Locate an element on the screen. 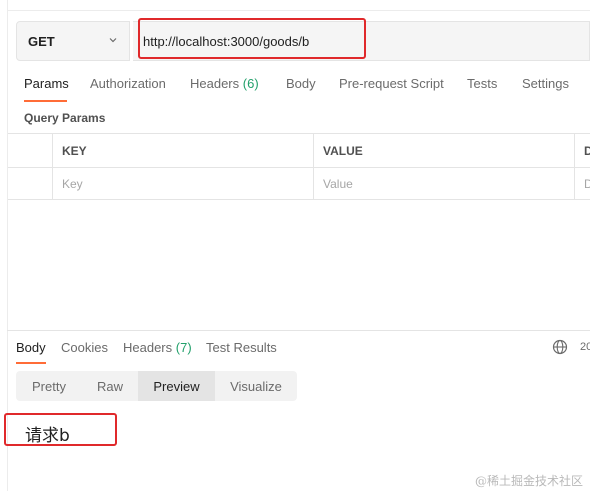 The width and height of the screenshot is (590, 491). response-tab-body: Body is located at coordinates (31, 347).